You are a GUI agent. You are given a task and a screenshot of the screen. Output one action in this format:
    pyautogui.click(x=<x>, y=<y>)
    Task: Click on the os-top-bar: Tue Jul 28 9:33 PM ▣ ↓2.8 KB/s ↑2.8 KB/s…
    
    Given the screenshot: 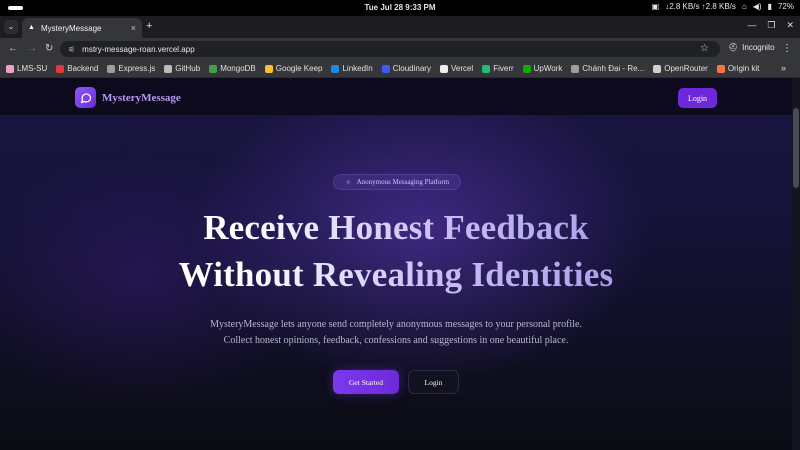 What is the action you would take?
    pyautogui.click(x=400, y=8)
    